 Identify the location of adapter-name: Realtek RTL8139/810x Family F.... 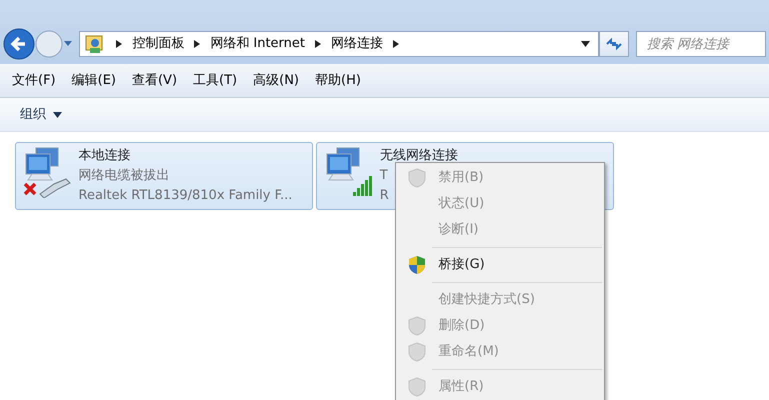
(185, 196).